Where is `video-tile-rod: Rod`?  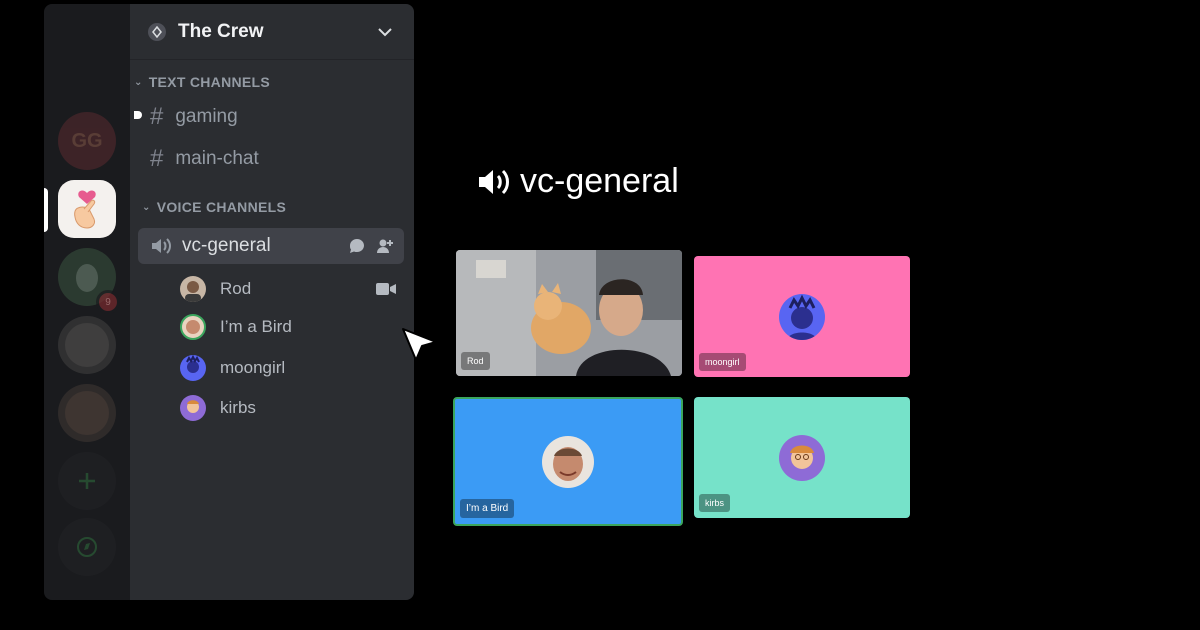
video-tile-rod: Rod is located at coordinates (569, 313).